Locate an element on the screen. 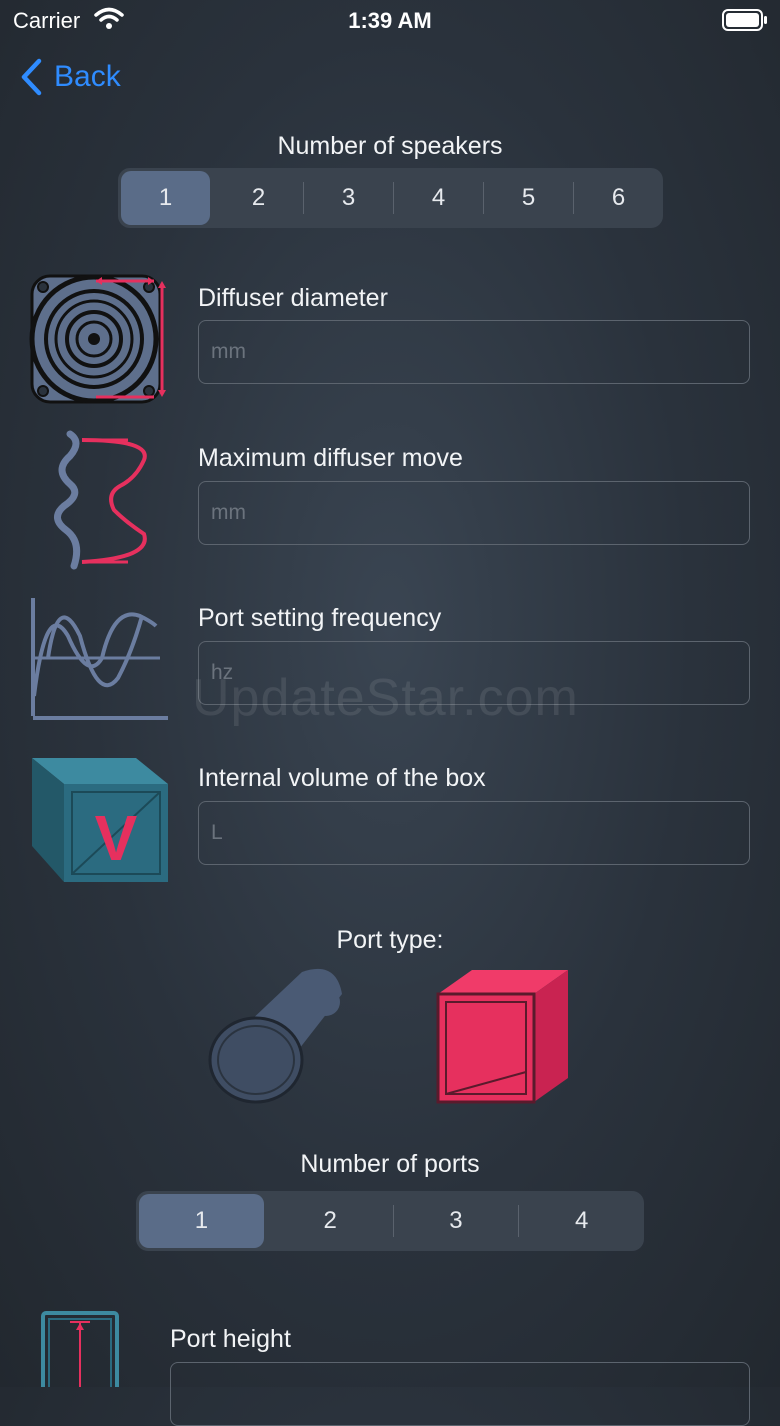  diffuser-diameter-label: Diffuser diameter is located at coordinates (293, 298).